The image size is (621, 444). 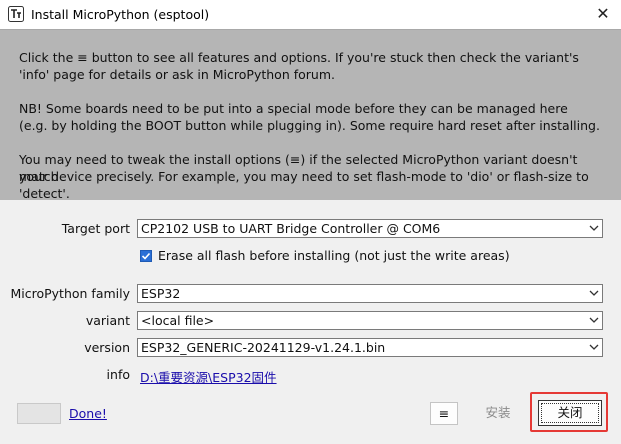 I want to click on version-select: ESP32_GENERIC-20241129-v1.24.1.bin, so click(x=370, y=347).